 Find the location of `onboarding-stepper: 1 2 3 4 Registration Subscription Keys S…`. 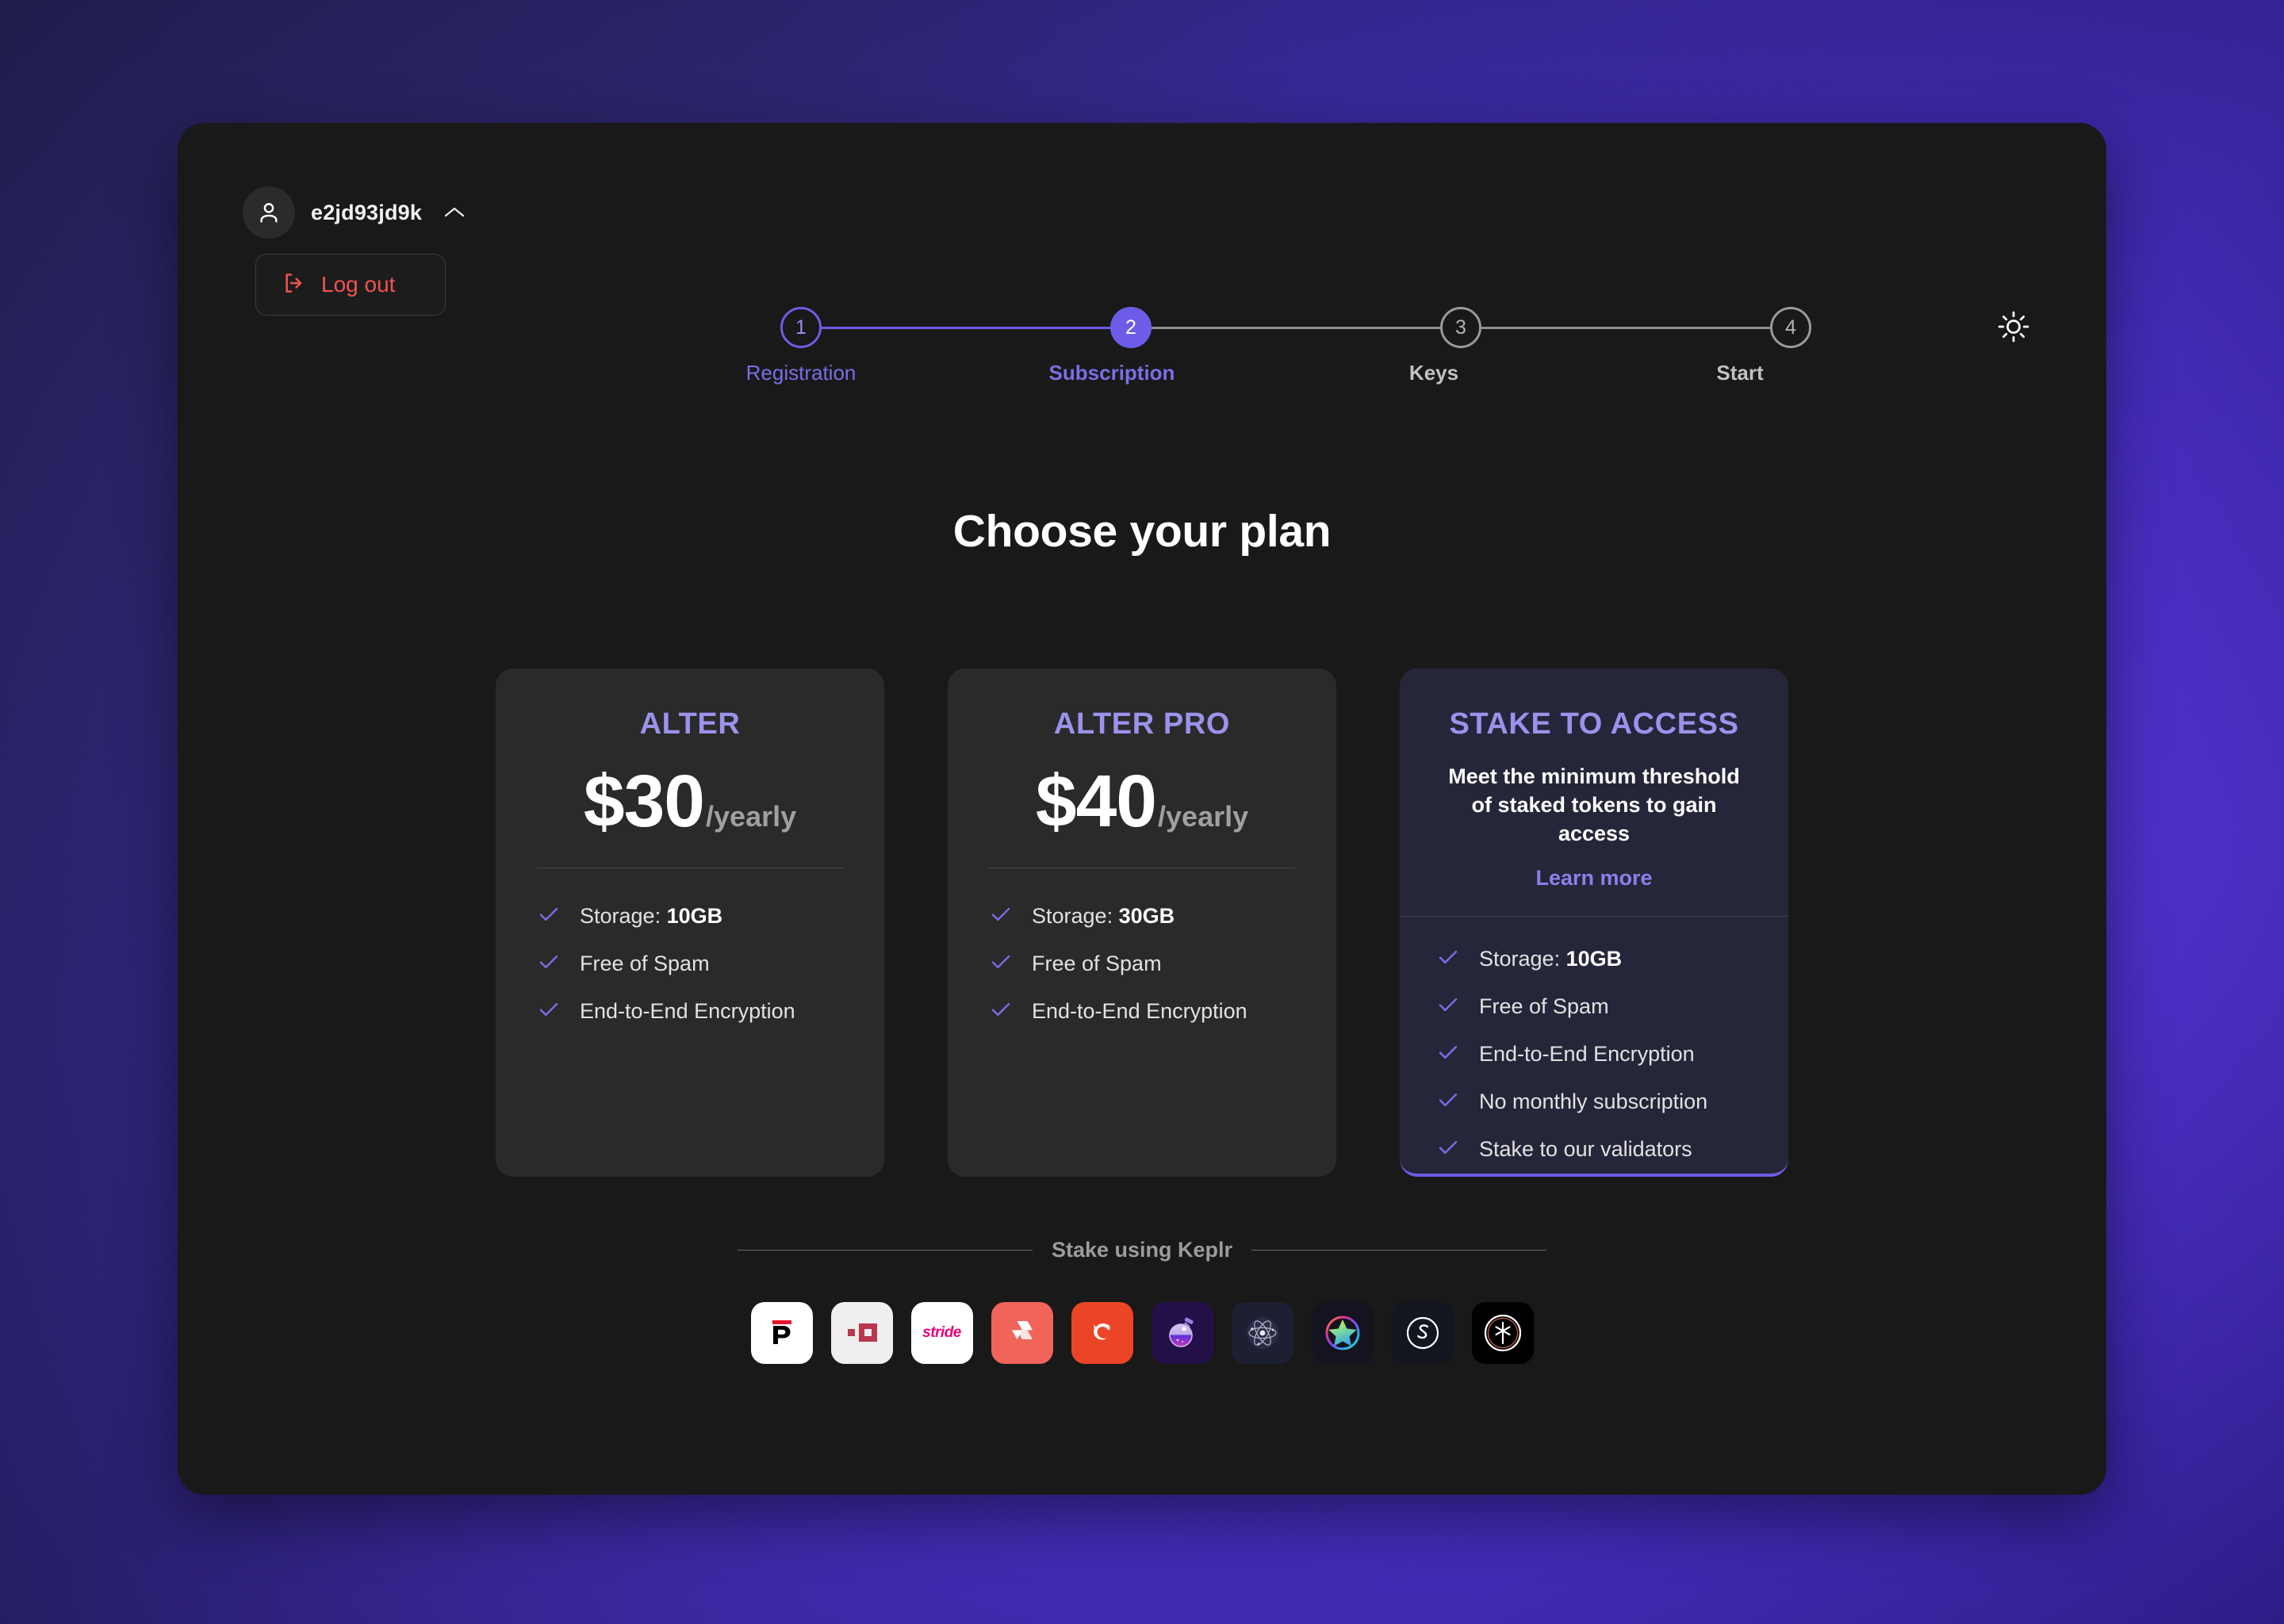

onboarding-stepper: 1 2 3 4 Registration Subscription Keys S… is located at coordinates (1278, 354).